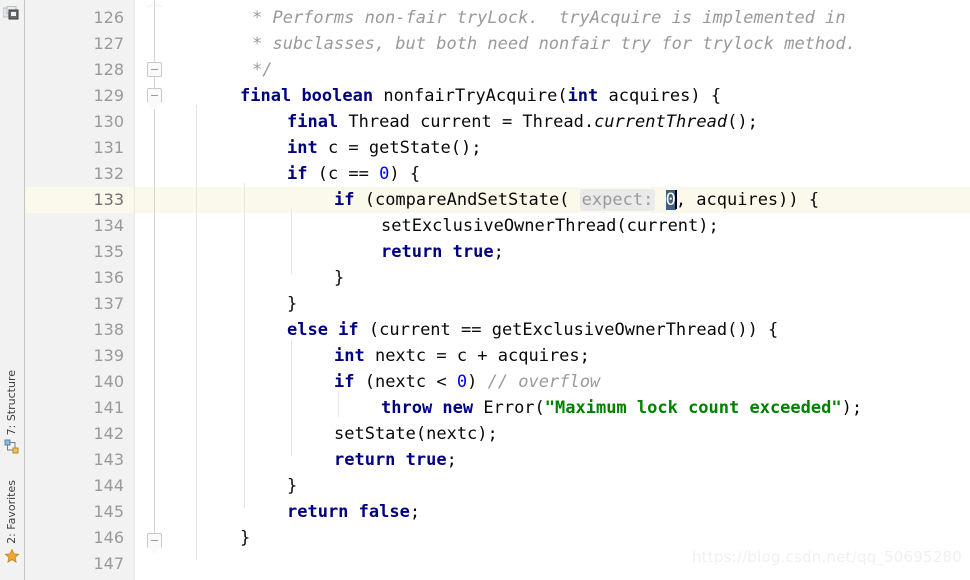  Describe the element at coordinates (108, 225) in the screenshot. I see `line-number: 134` at that location.